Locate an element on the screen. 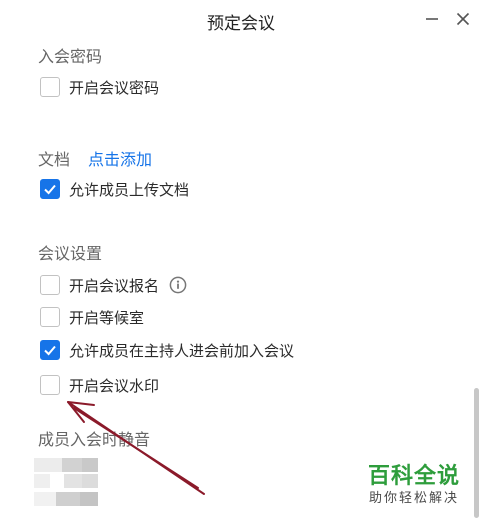  registration-checkbox is located at coordinates (50, 285).